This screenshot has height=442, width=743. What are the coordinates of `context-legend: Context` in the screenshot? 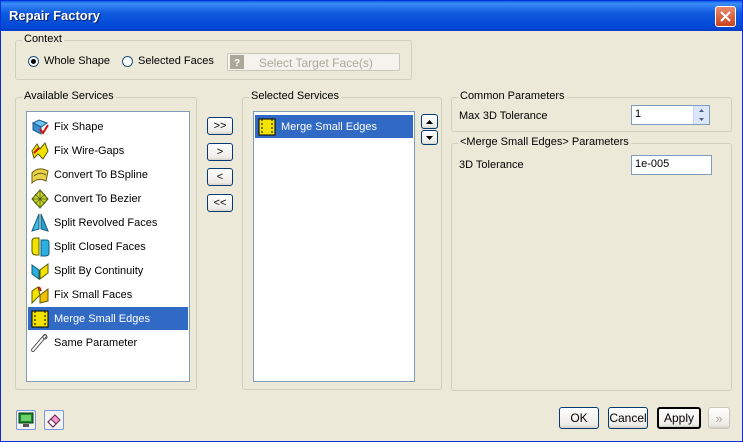 It's located at (43, 39).